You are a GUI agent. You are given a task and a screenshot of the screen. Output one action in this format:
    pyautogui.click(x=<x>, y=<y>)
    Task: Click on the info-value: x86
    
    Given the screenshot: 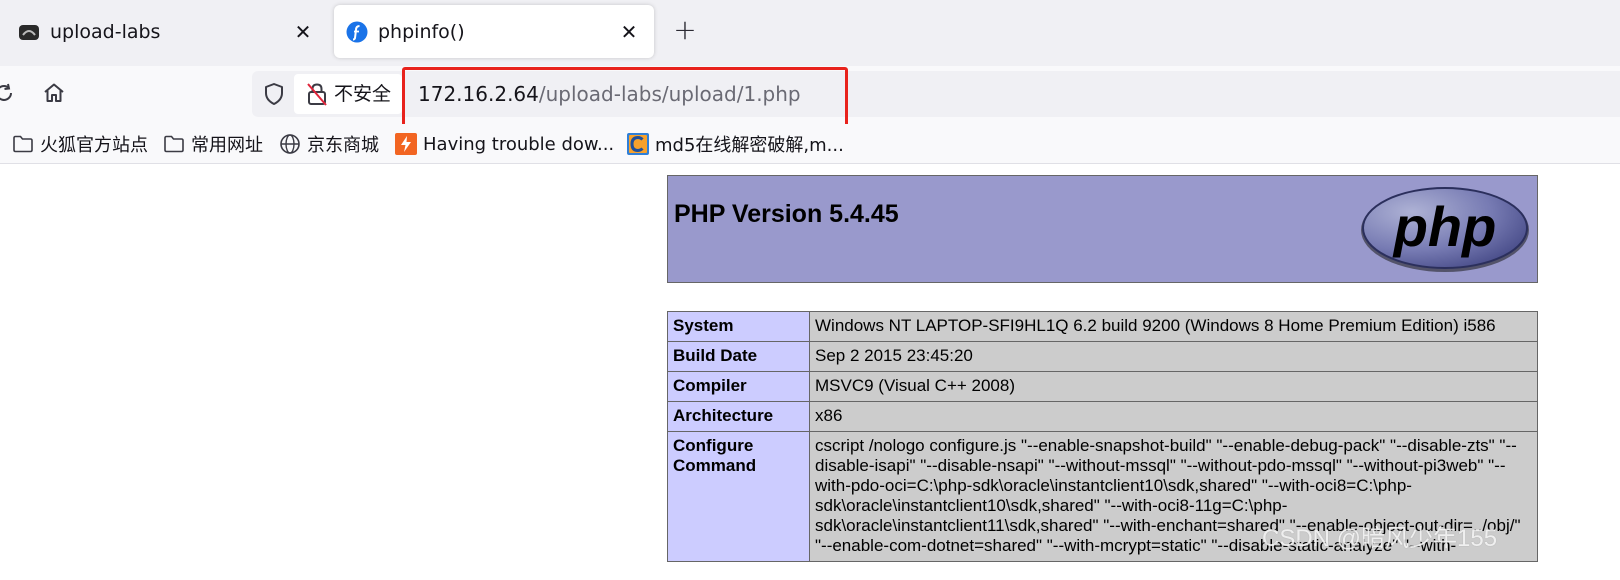 What is the action you would take?
    pyautogui.click(x=1173, y=416)
    